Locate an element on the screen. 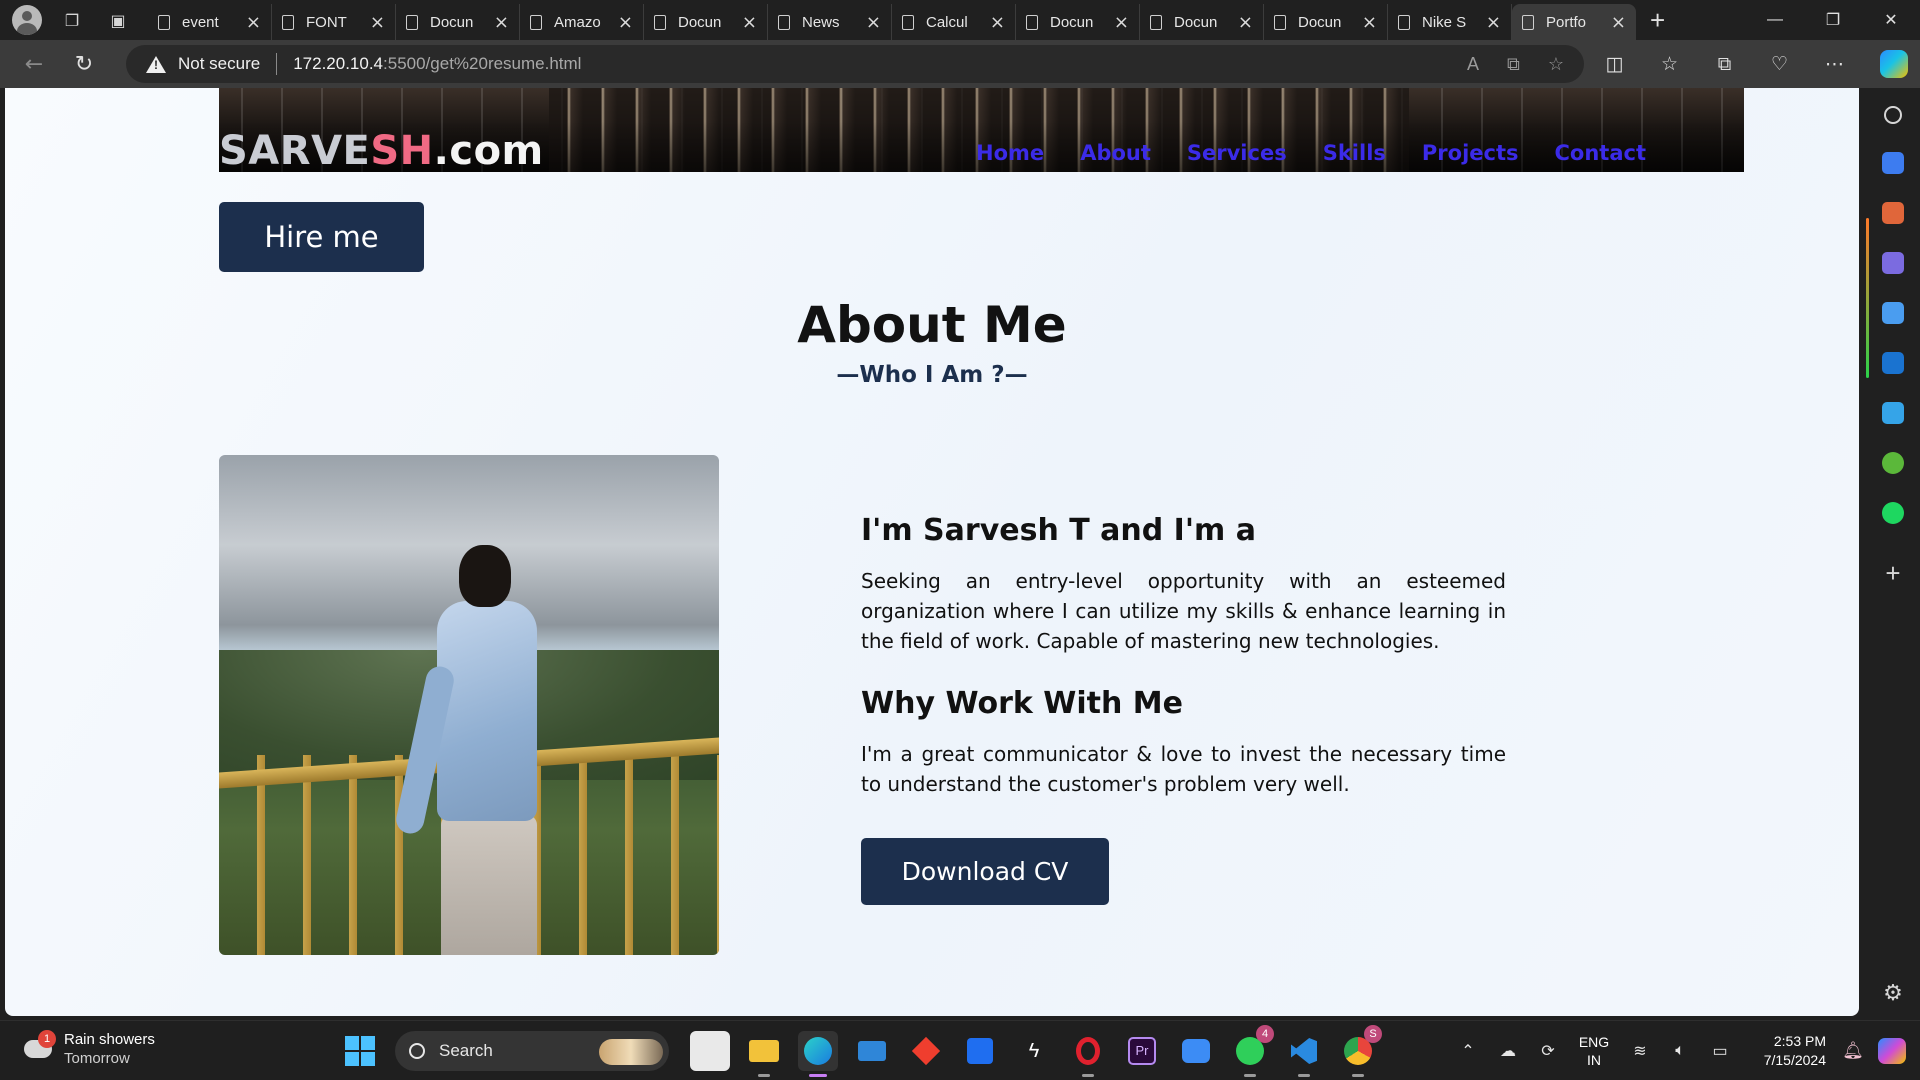  minimize-button: — is located at coordinates (1775, 20).